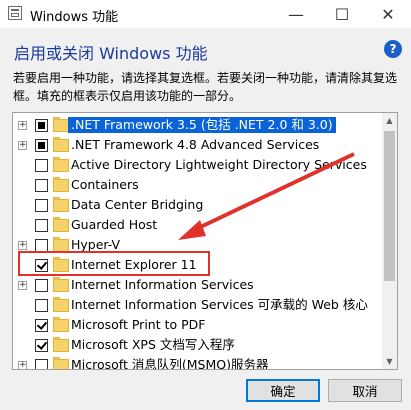 The height and width of the screenshot is (410, 411). I want to click on page-title: 启用或关闭 Windows 功能, so click(111, 53).